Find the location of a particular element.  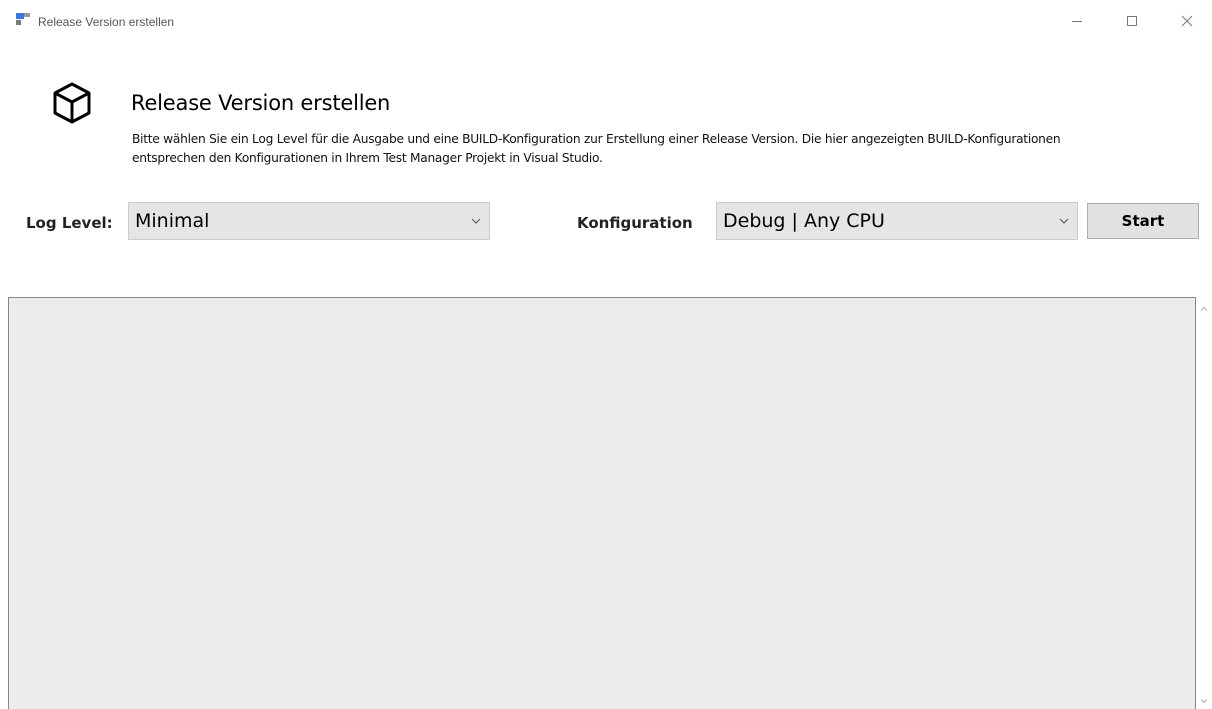

vertical-scrollbar is located at coordinates (1204, 503).